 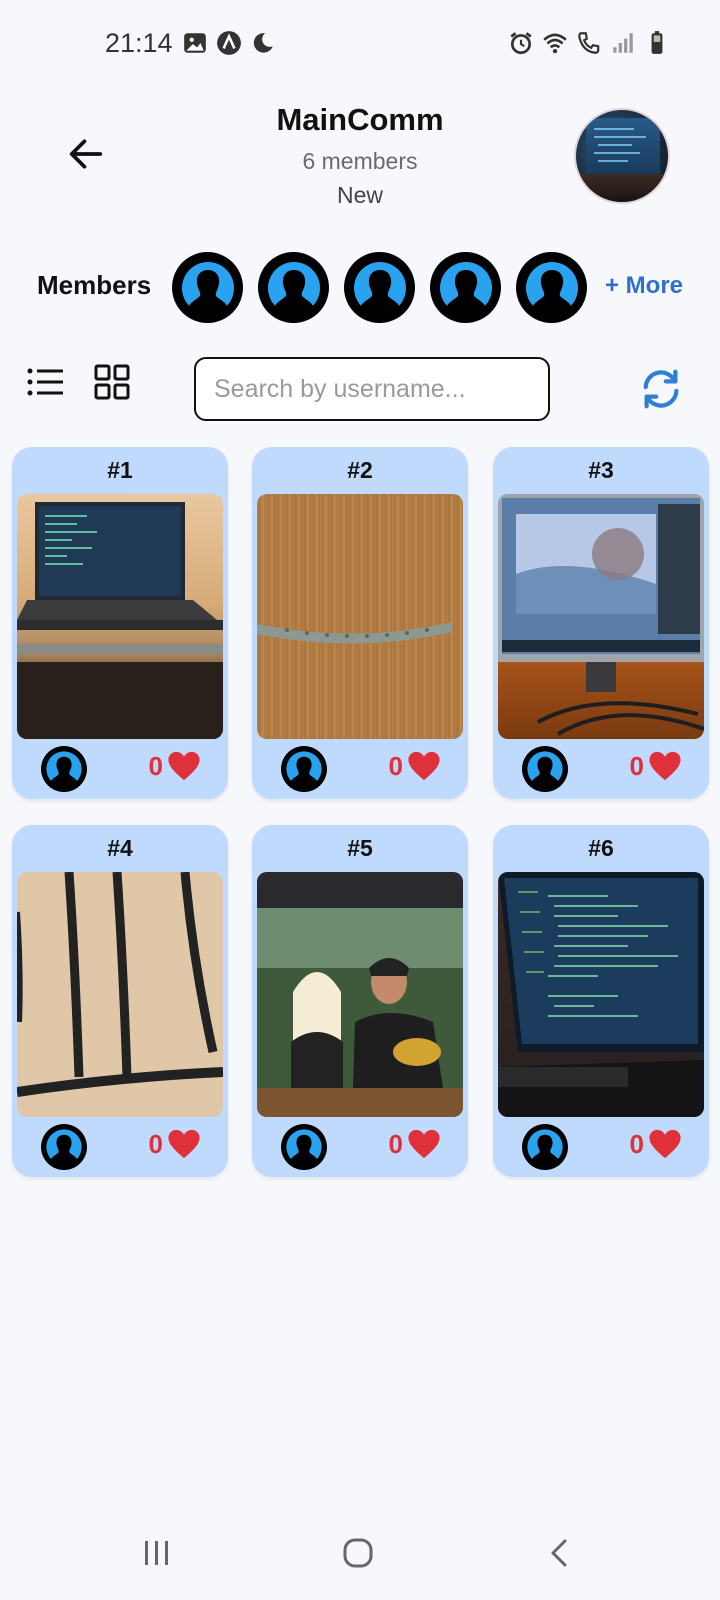 I want to click on post-number: #1, so click(x=120, y=470).